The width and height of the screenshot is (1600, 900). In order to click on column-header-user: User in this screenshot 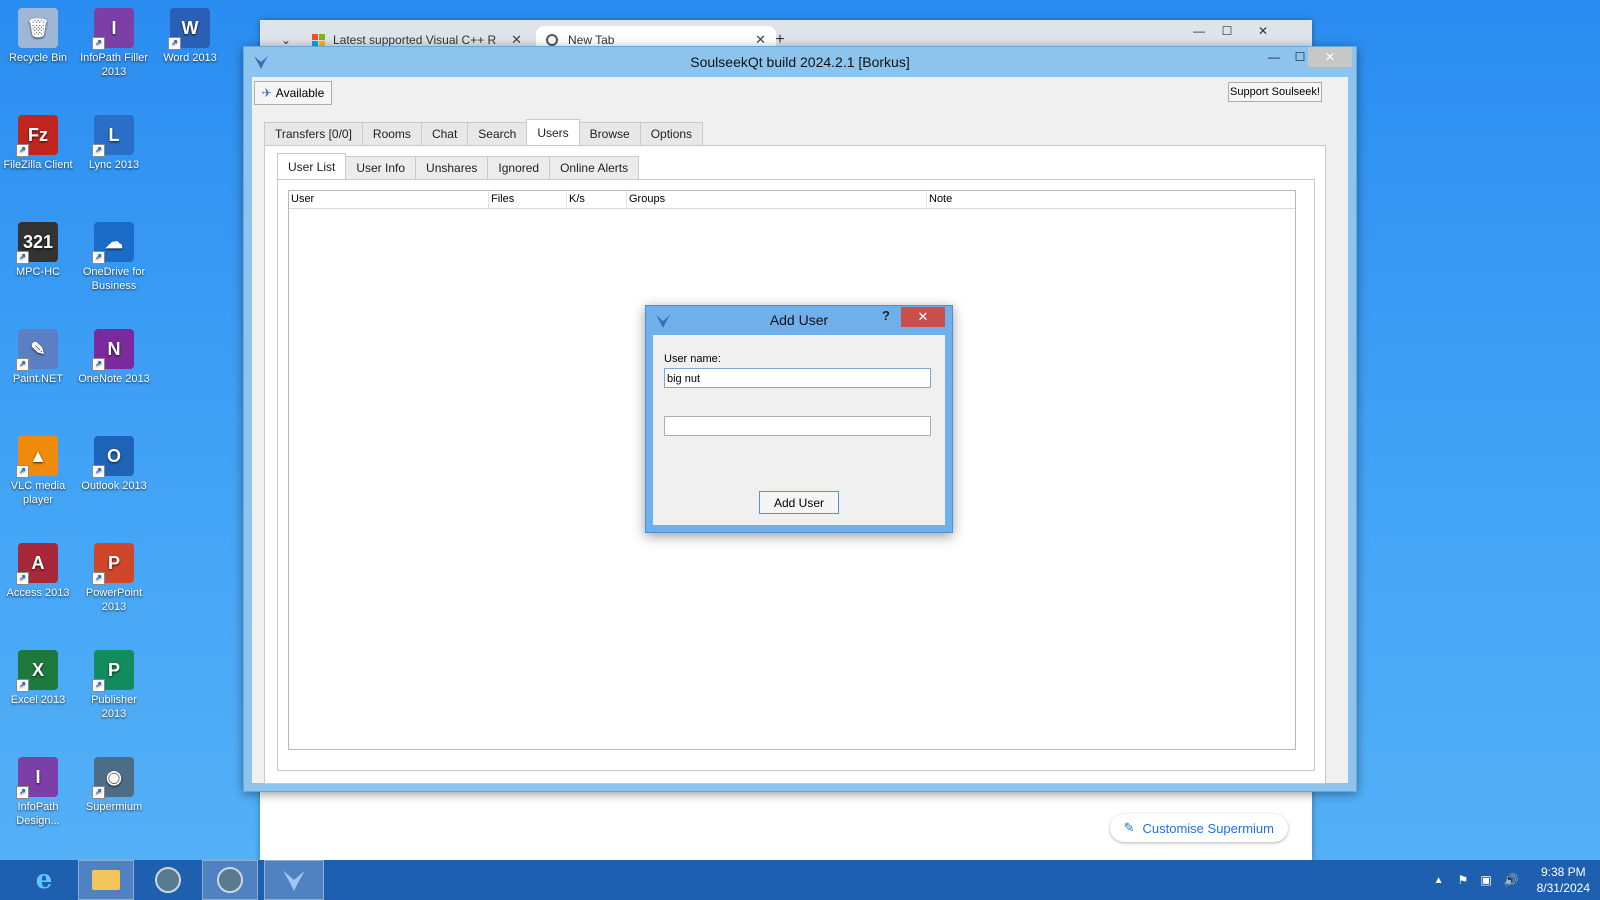, I will do `click(389, 199)`.